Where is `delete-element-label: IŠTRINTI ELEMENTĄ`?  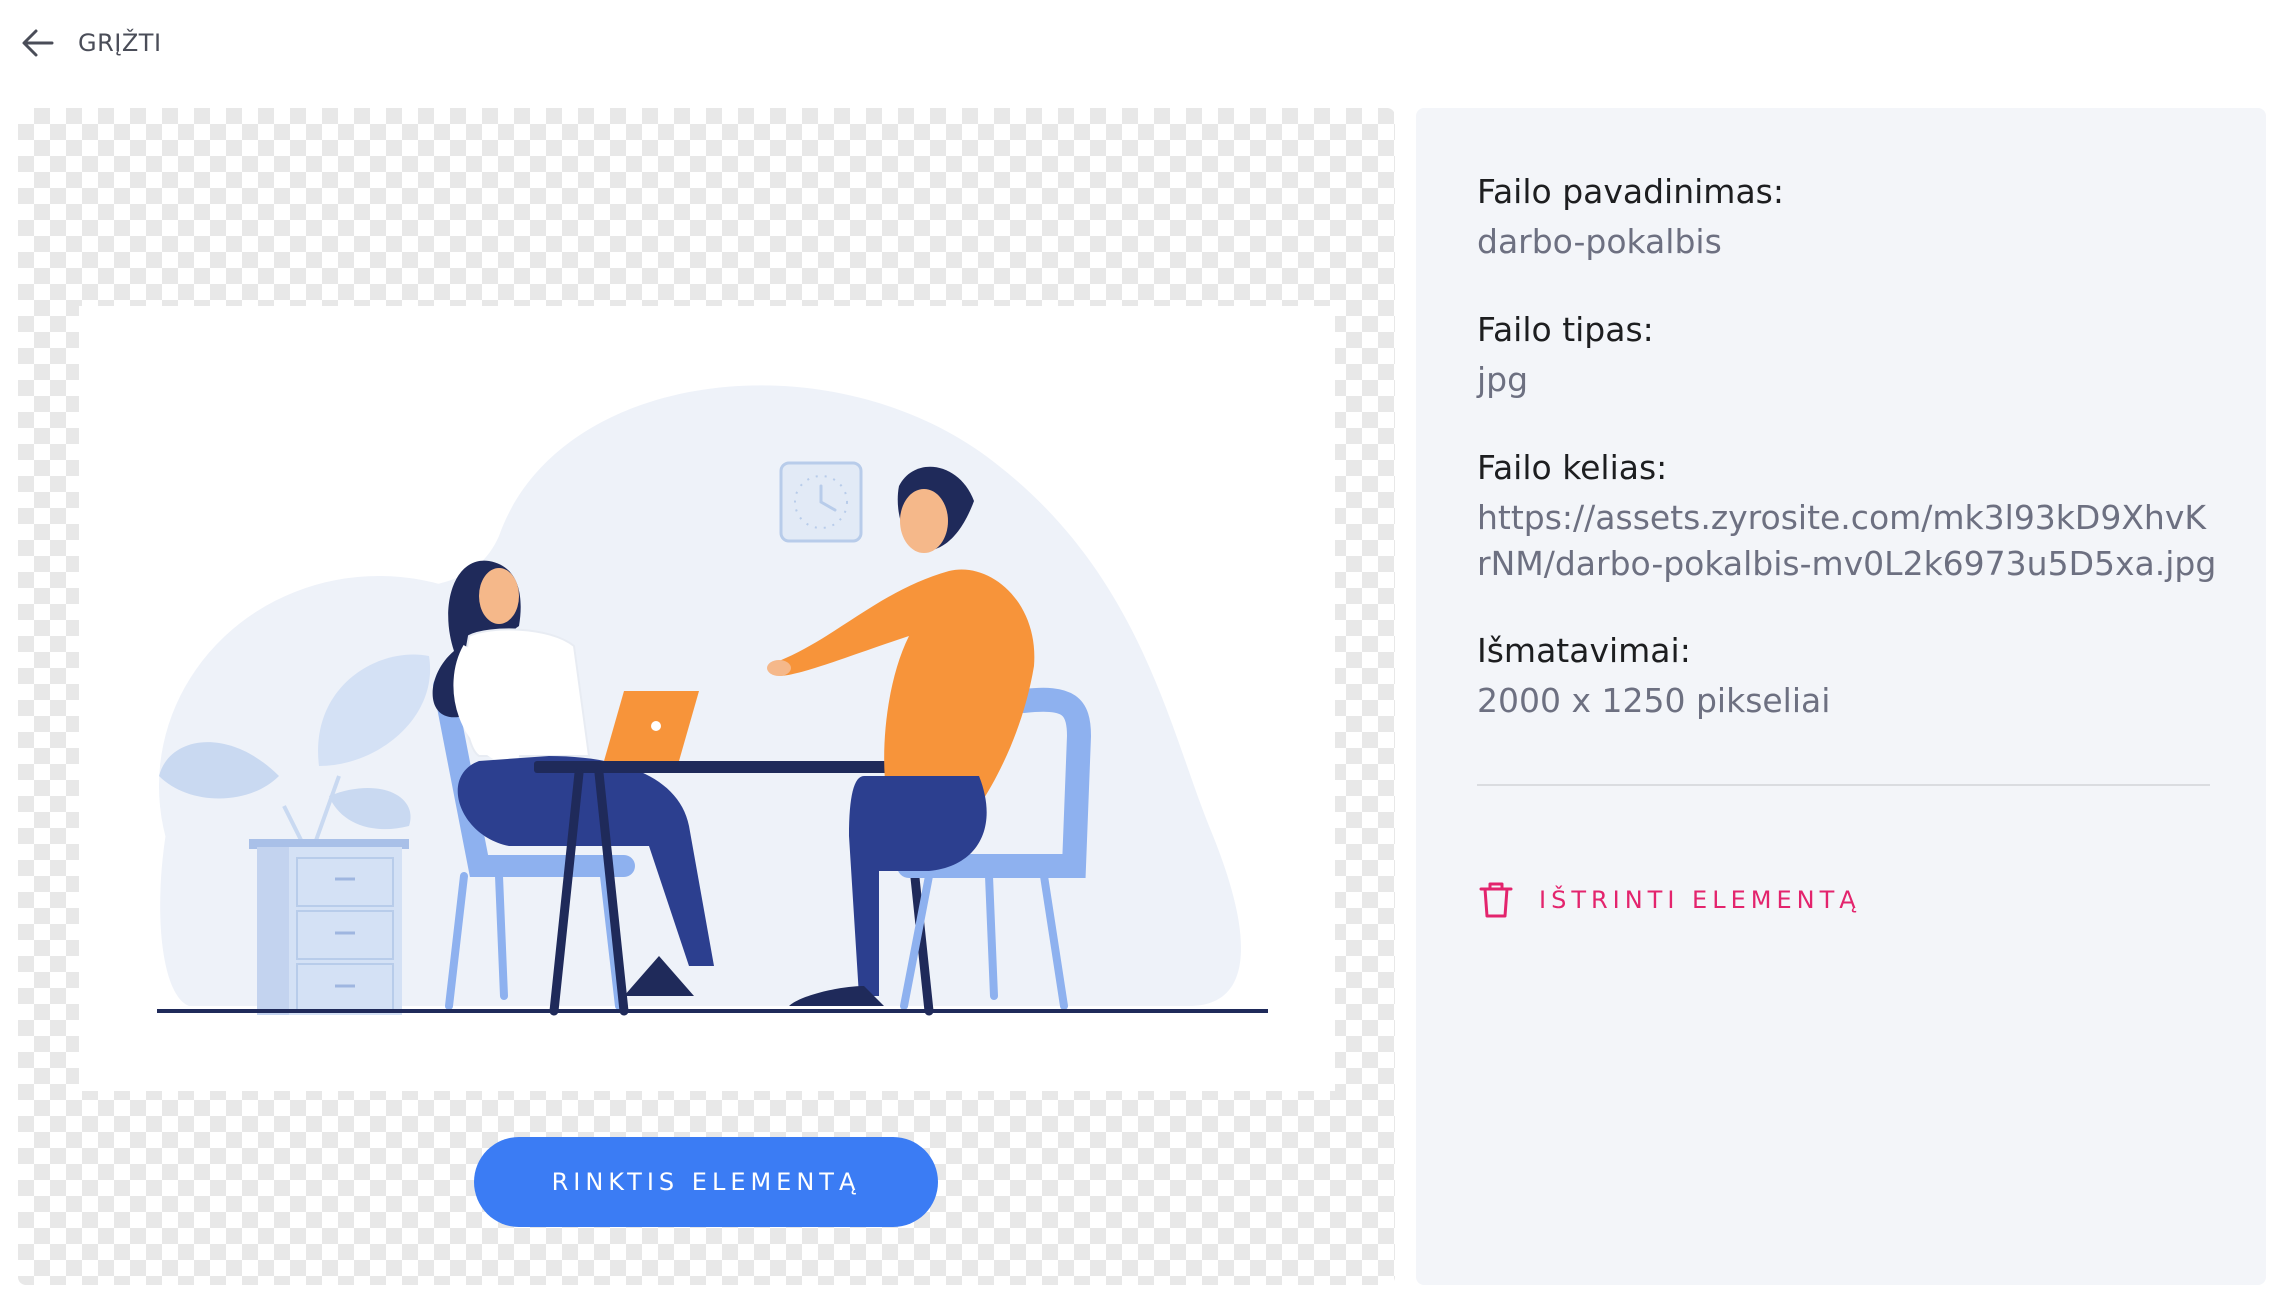 delete-element-label: IŠTRINTI ELEMENTĄ is located at coordinates (1700, 900).